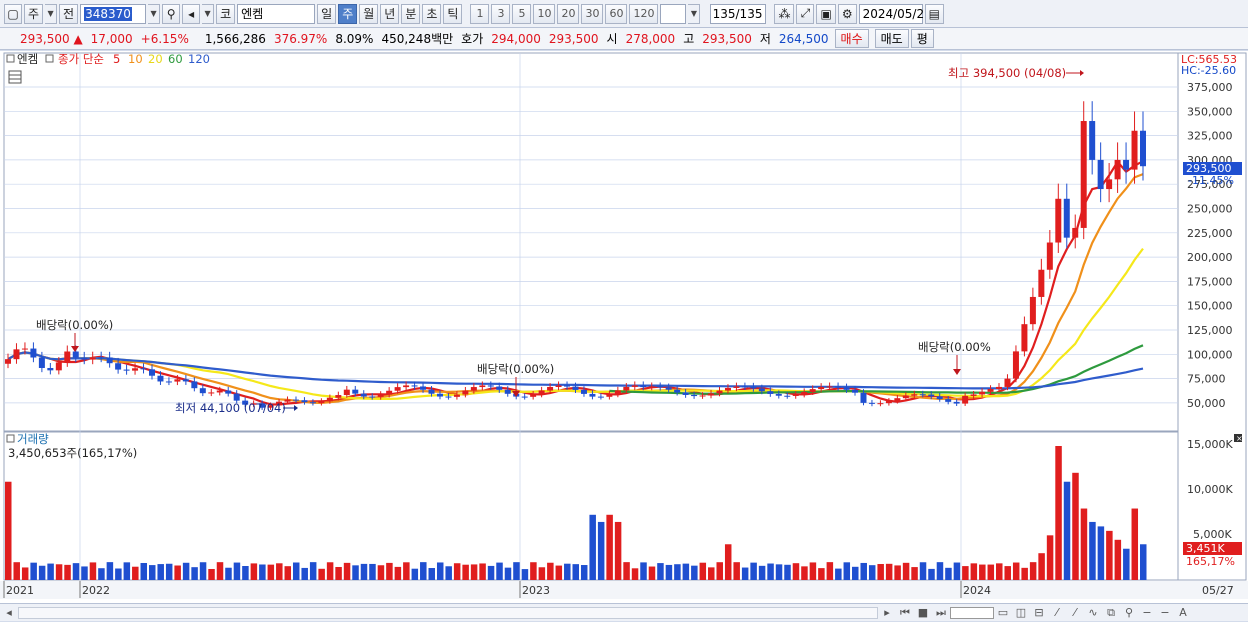  What do you see at coordinates (954, 347) in the screenshot?
I see `dividend-annotation-3: 배당락(0.00%` at bounding box center [954, 347].